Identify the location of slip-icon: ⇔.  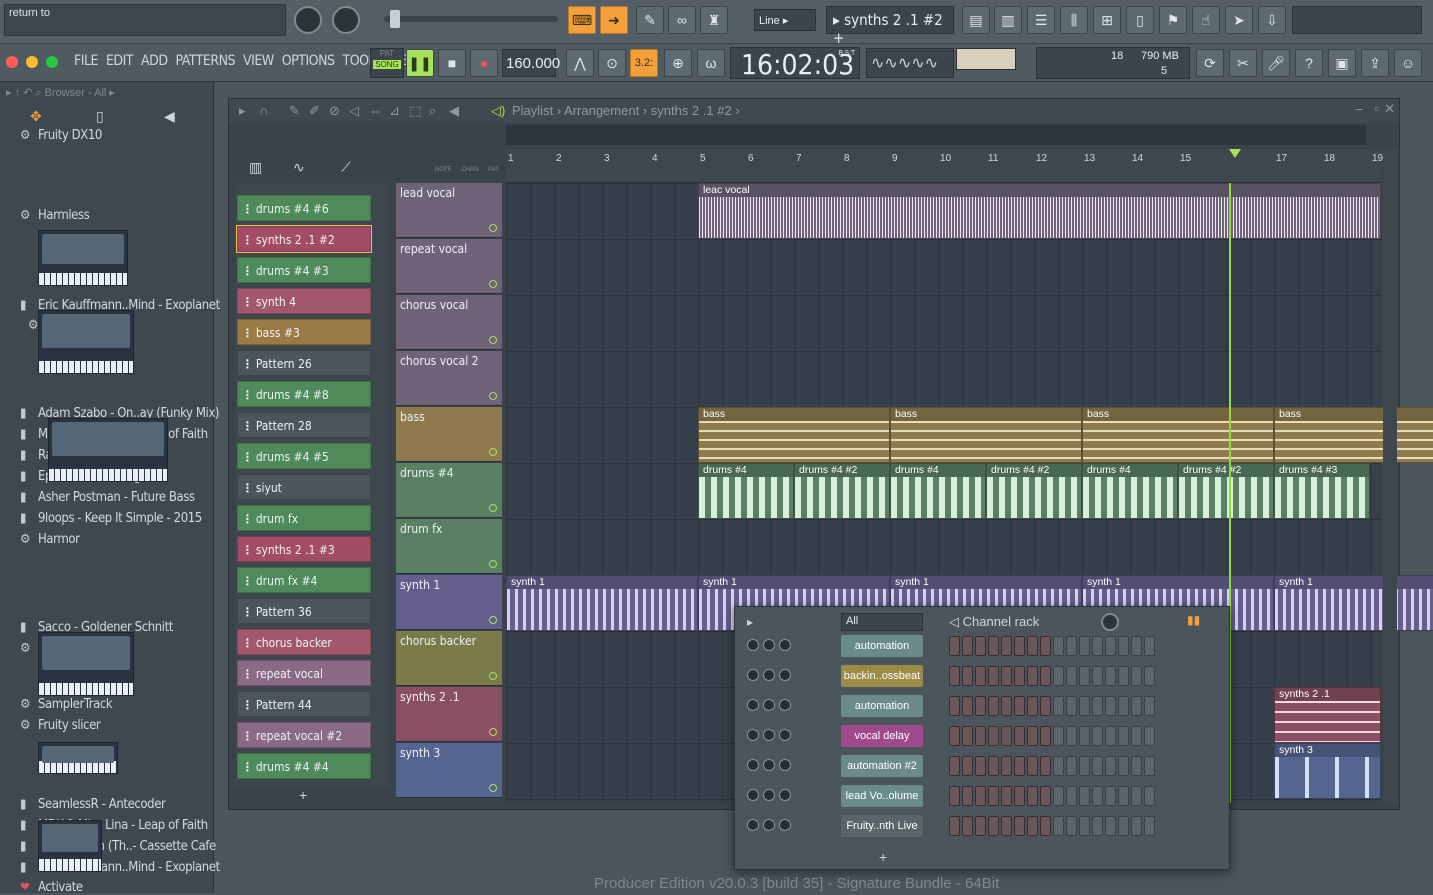
(375, 110).